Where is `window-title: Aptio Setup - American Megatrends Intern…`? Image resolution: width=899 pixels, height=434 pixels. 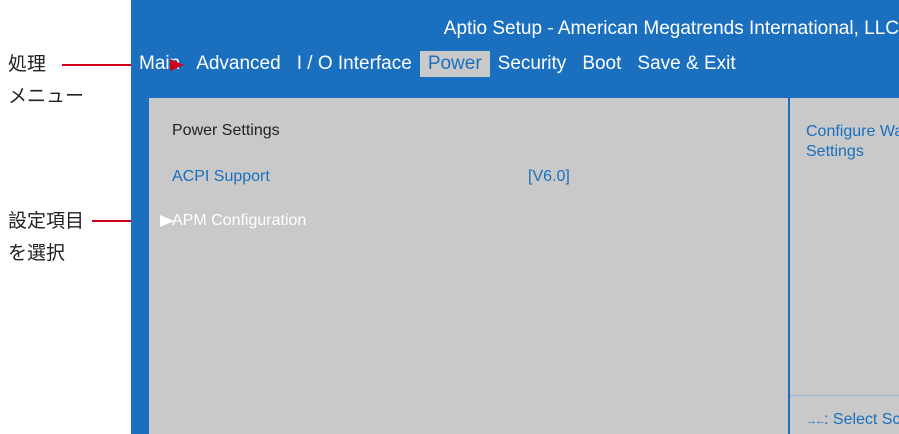 window-title: Aptio Setup - American Megatrends Intern… is located at coordinates (671, 28).